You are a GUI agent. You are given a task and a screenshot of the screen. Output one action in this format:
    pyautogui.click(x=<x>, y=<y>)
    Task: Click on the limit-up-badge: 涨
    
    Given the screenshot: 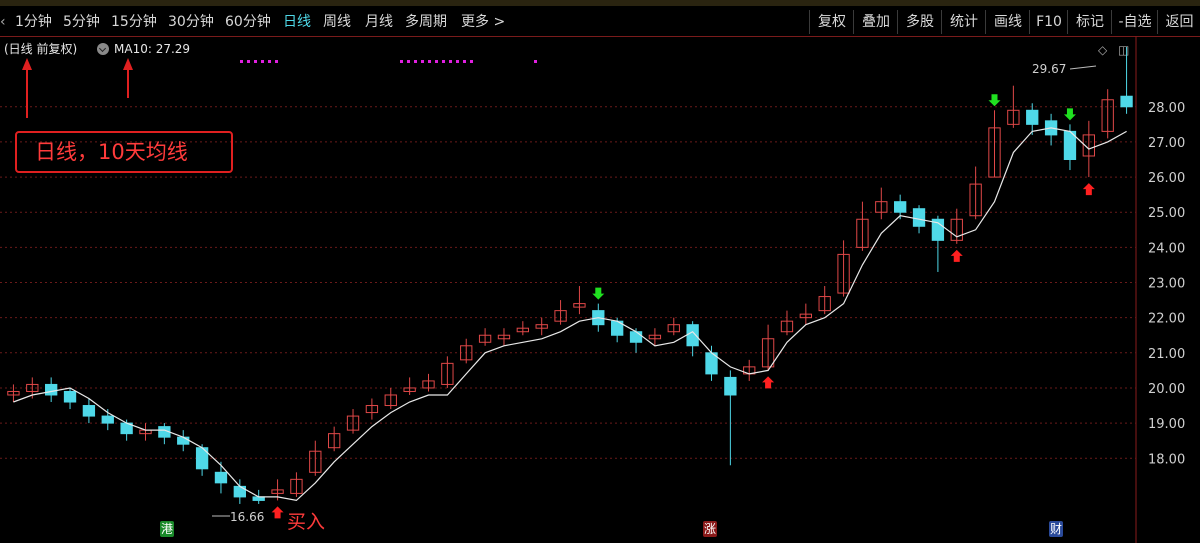 What is the action you would take?
    pyautogui.click(x=710, y=529)
    